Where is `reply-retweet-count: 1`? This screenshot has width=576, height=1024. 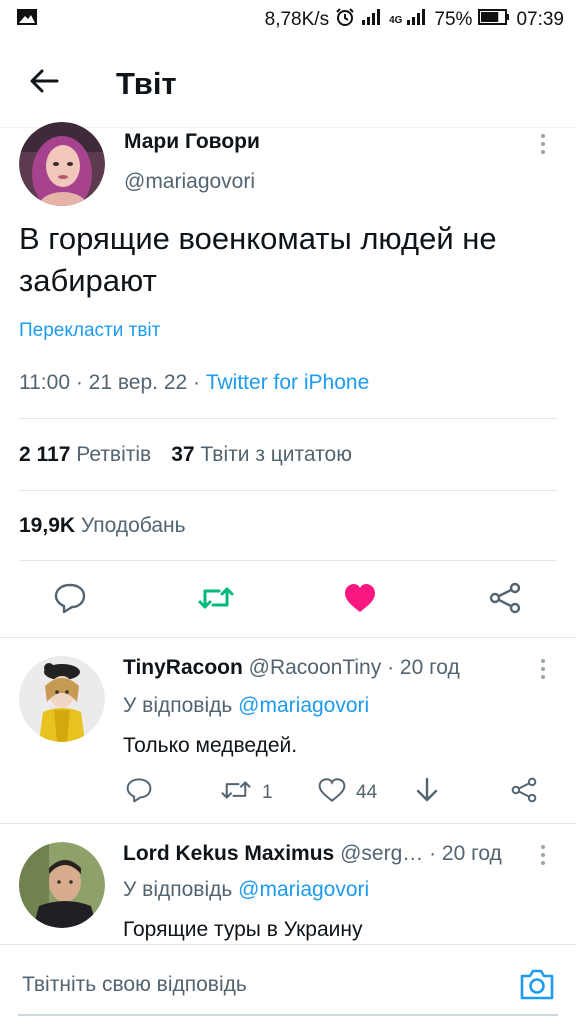 reply-retweet-count: 1 is located at coordinates (267, 792).